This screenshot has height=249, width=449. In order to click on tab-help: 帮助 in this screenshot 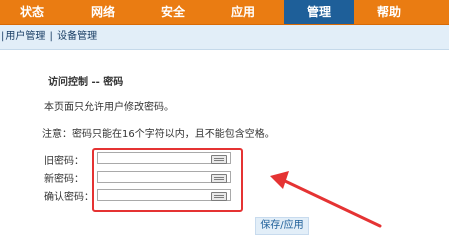, I will do `click(389, 12)`.